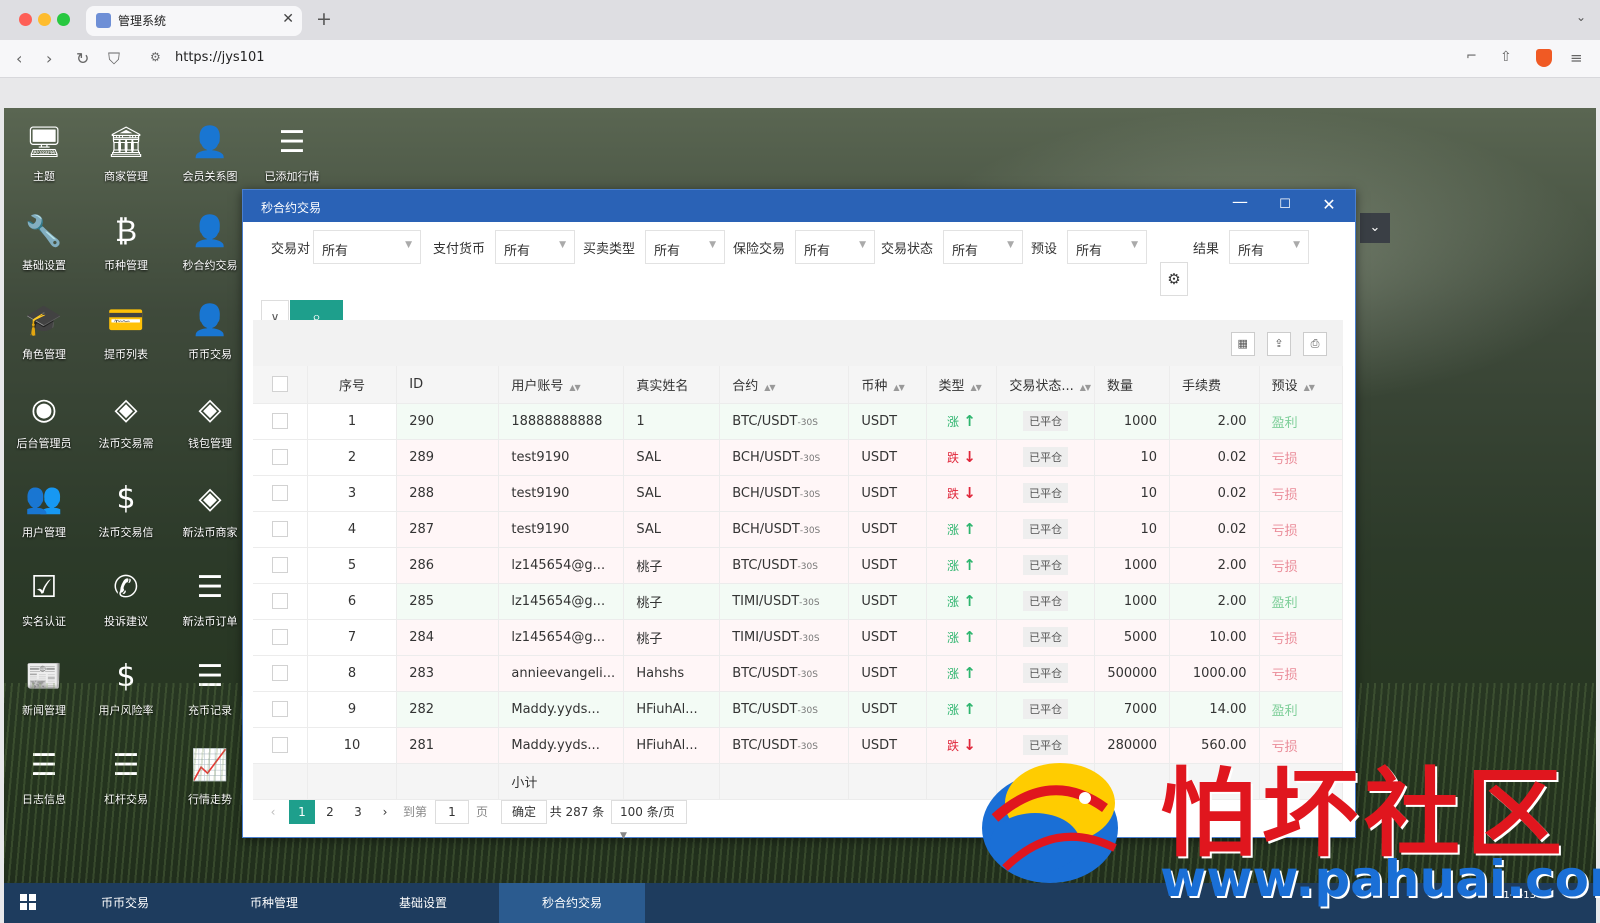 Image resolution: width=1600 pixels, height=923 pixels. Describe the element at coordinates (44, 514) in the screenshot. I see `desktop-icon: 👥 用户管理` at that location.